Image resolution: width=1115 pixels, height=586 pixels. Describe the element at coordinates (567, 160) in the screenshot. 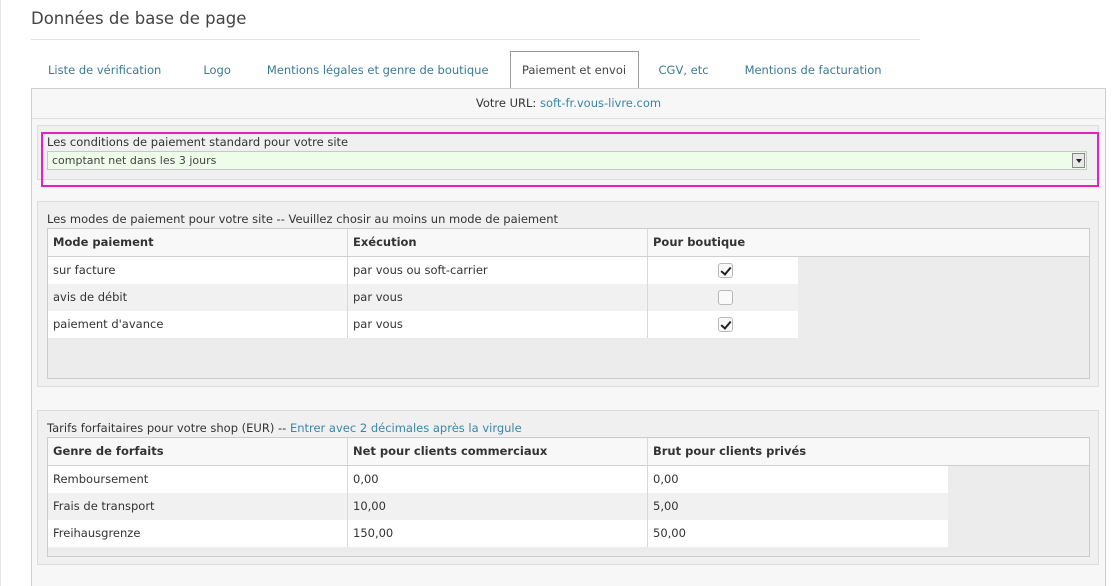

I see `payment-conditions-select: comptant net dans les 3 jours` at that location.